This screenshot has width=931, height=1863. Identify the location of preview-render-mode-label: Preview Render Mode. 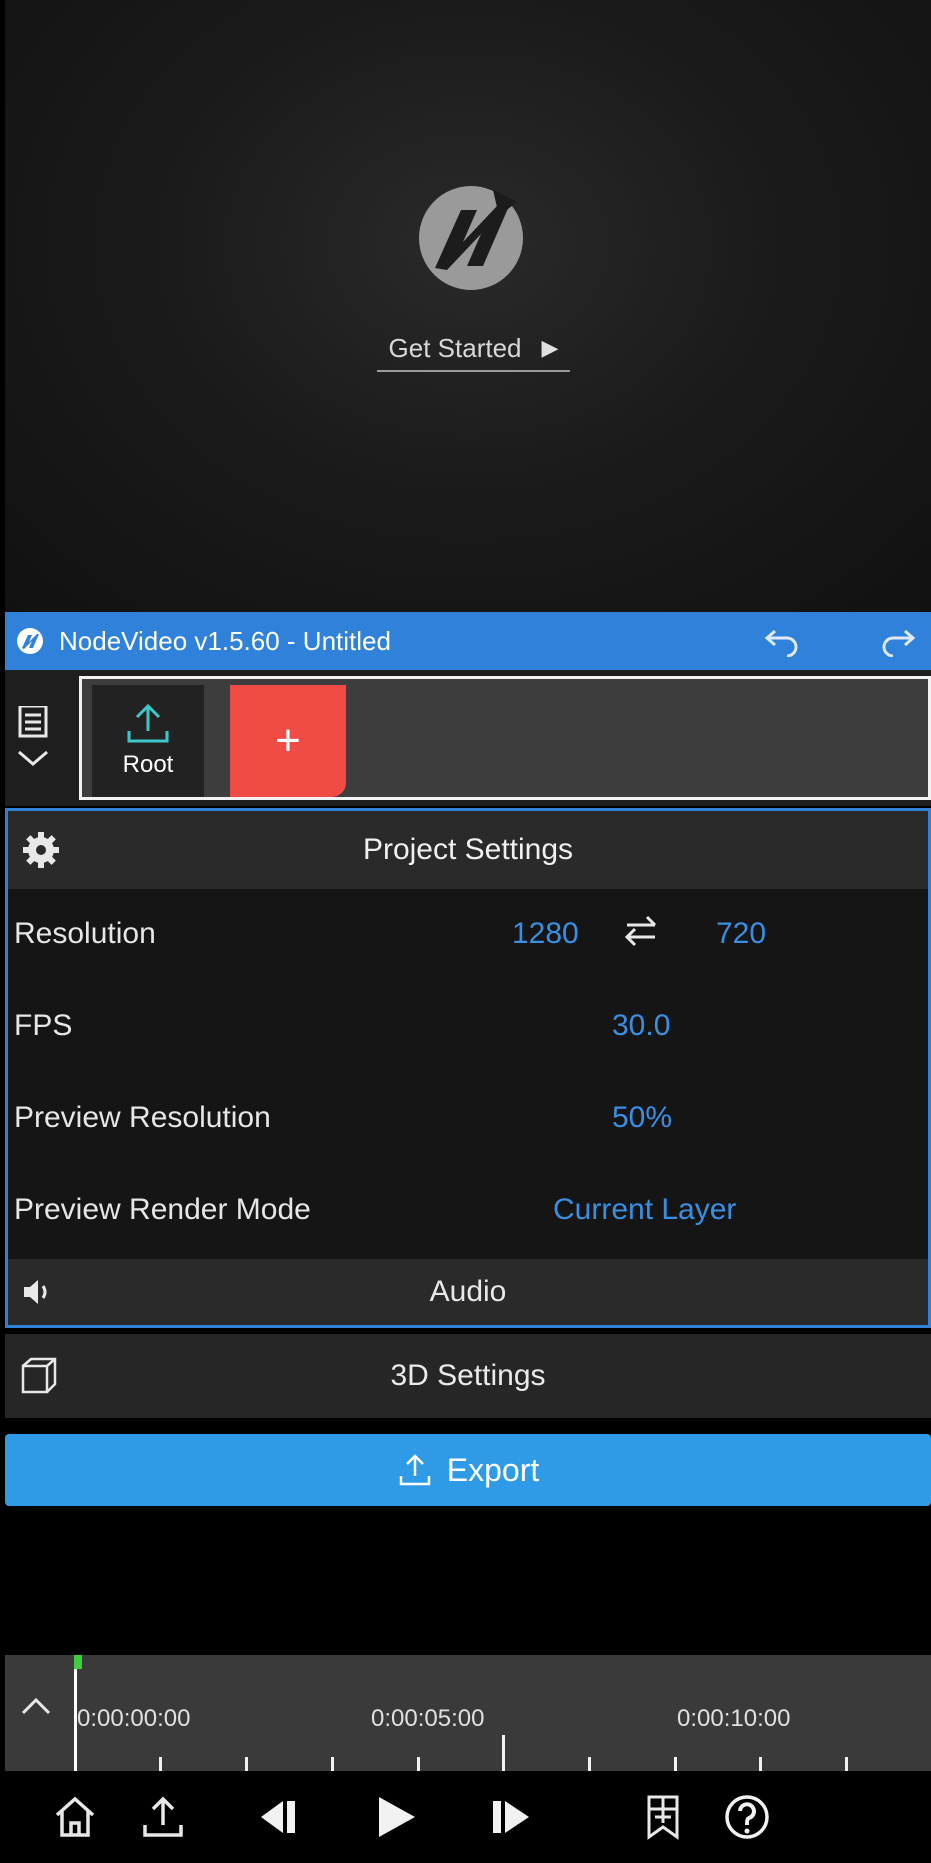
(162, 1209).